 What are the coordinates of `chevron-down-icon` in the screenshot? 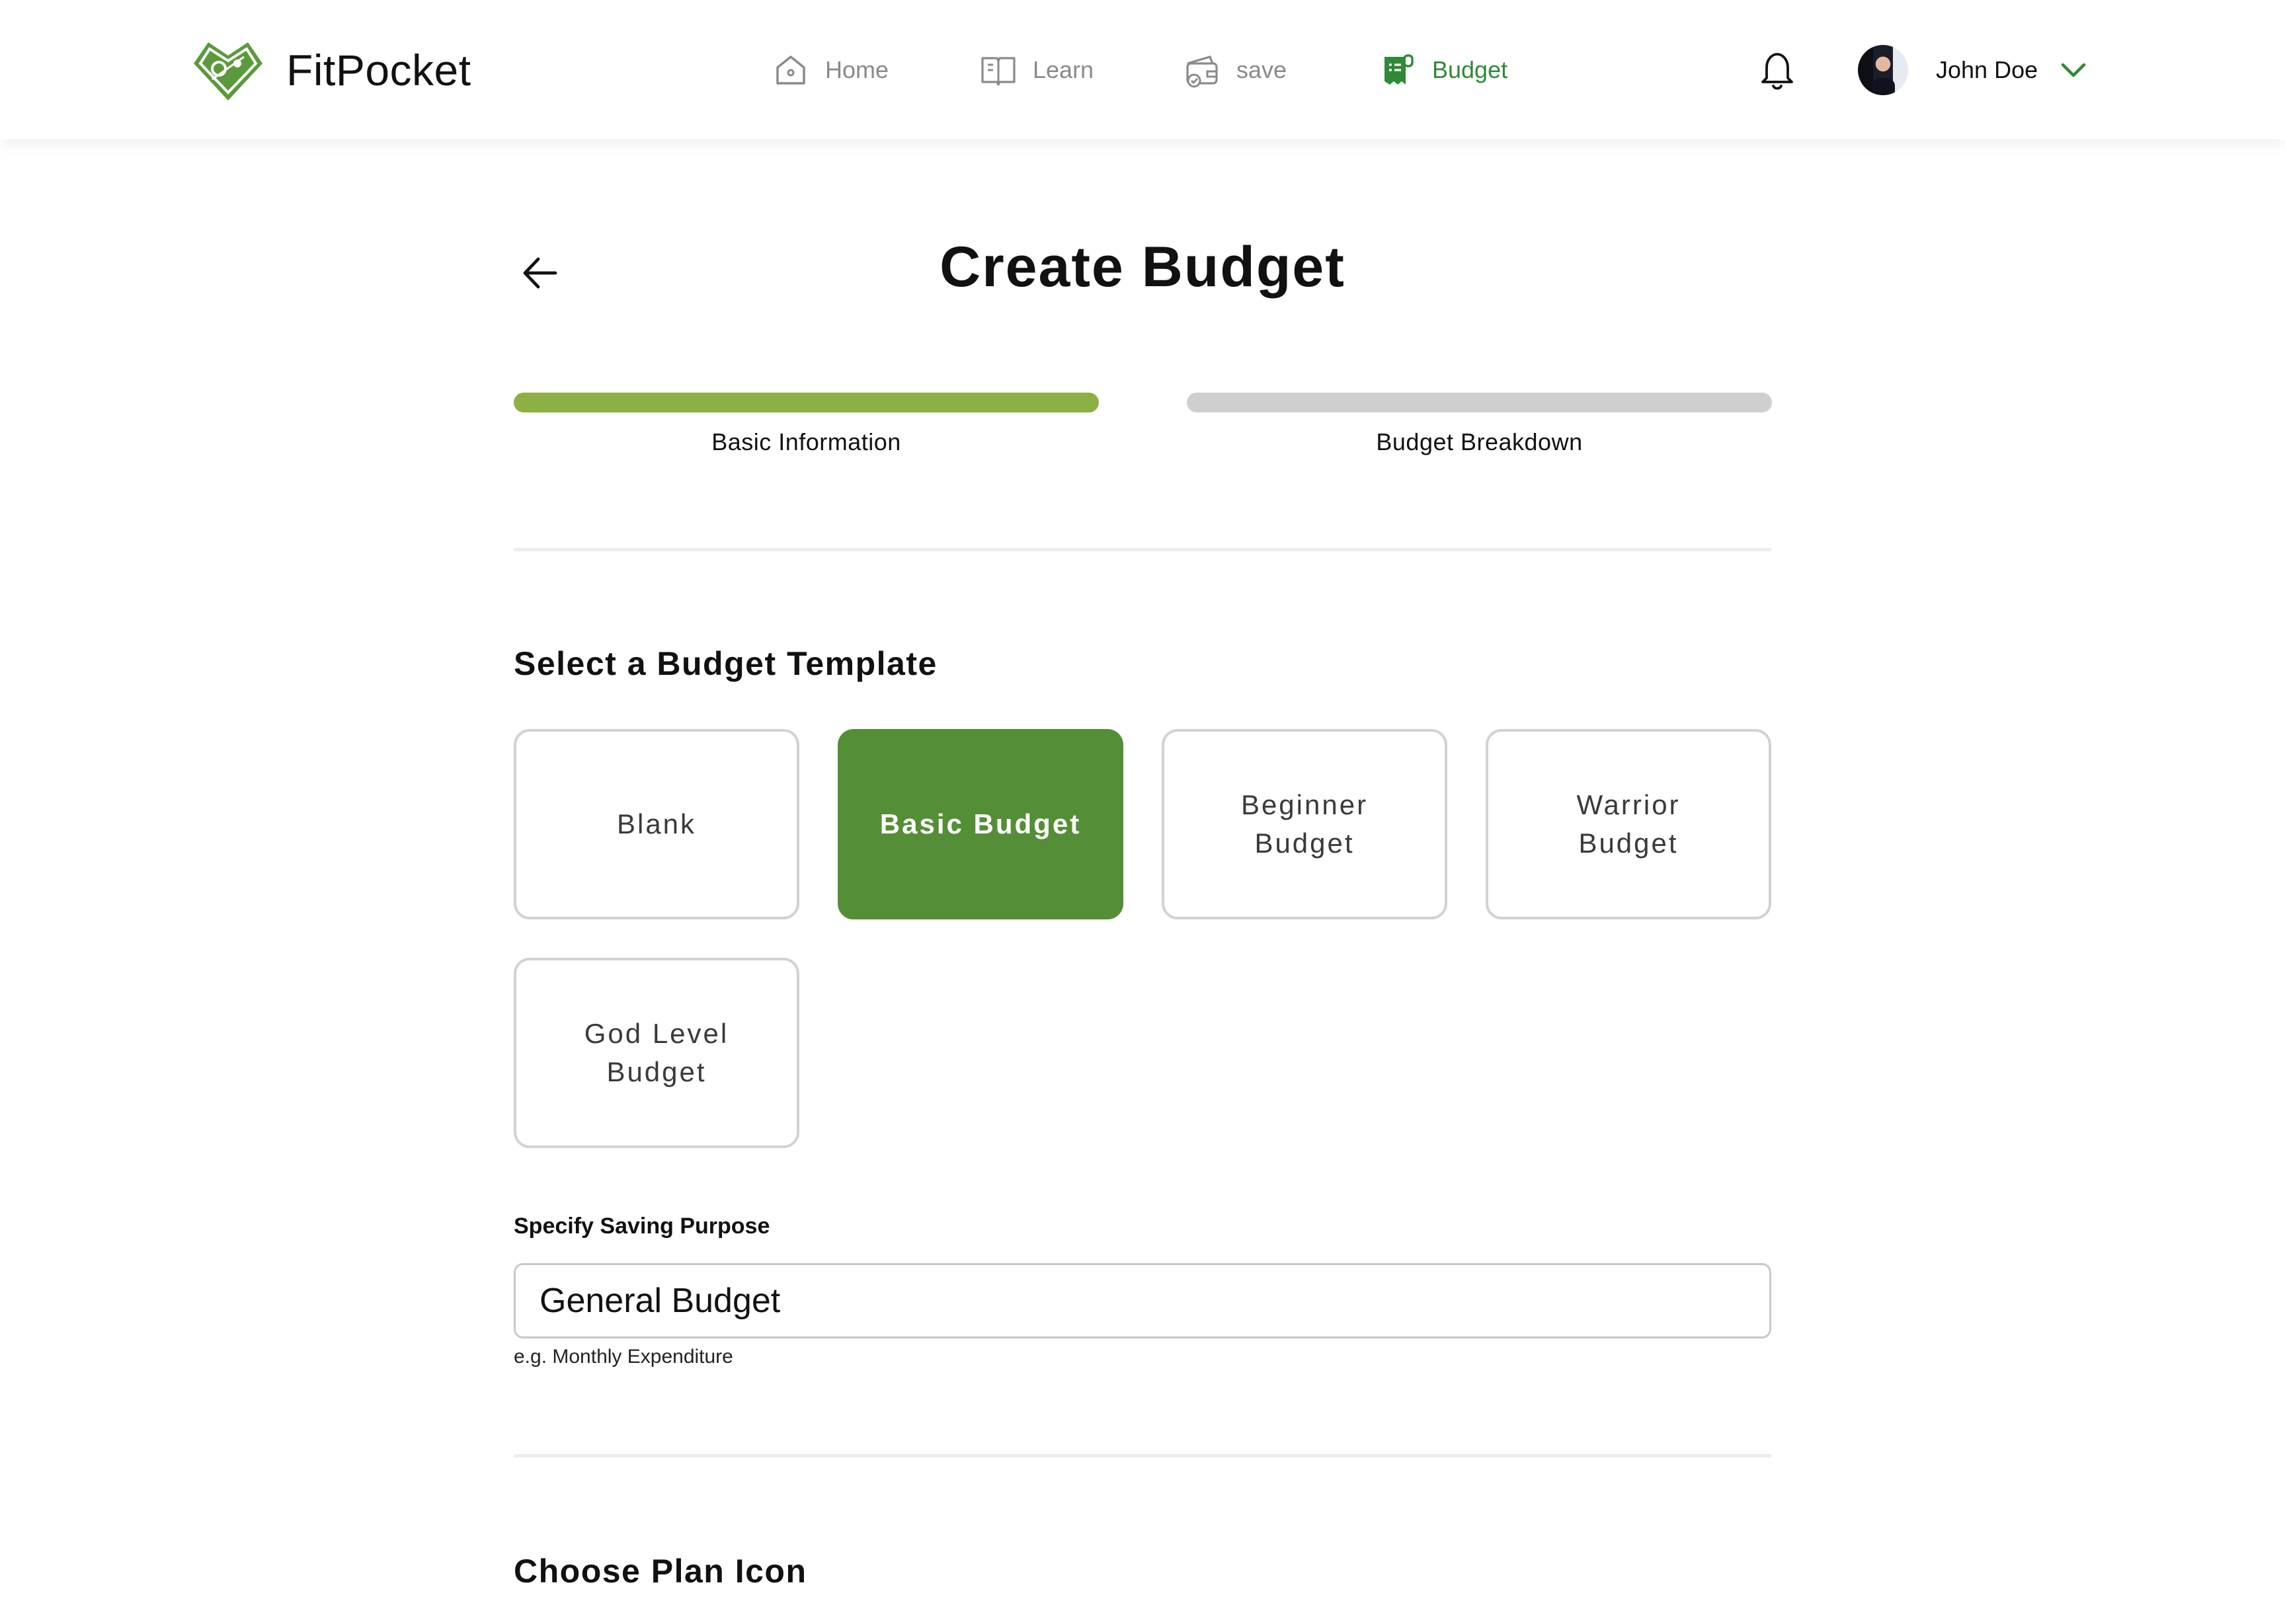 It's located at (2073, 70).